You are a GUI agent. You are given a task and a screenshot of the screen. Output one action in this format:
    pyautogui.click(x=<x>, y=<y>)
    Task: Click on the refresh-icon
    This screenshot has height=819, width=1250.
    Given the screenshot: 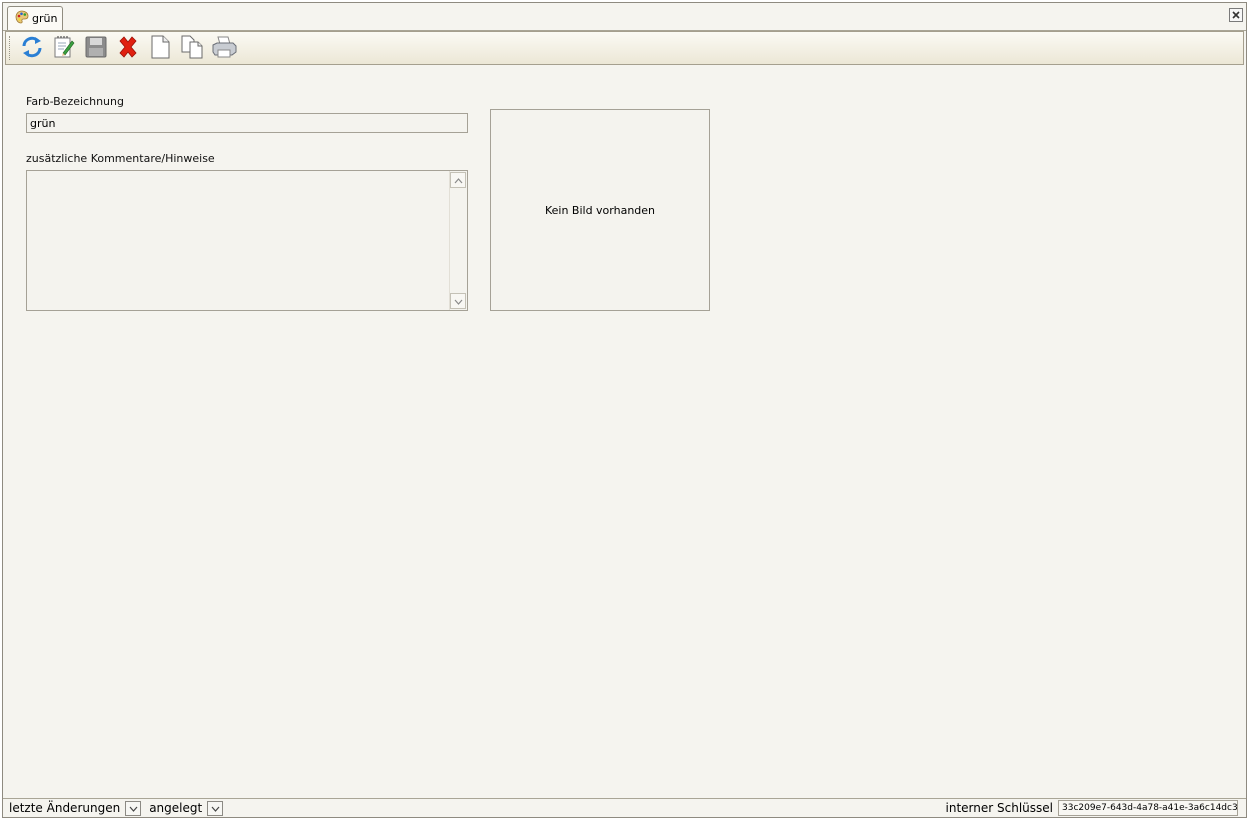 What is the action you would take?
    pyautogui.click(x=32, y=48)
    